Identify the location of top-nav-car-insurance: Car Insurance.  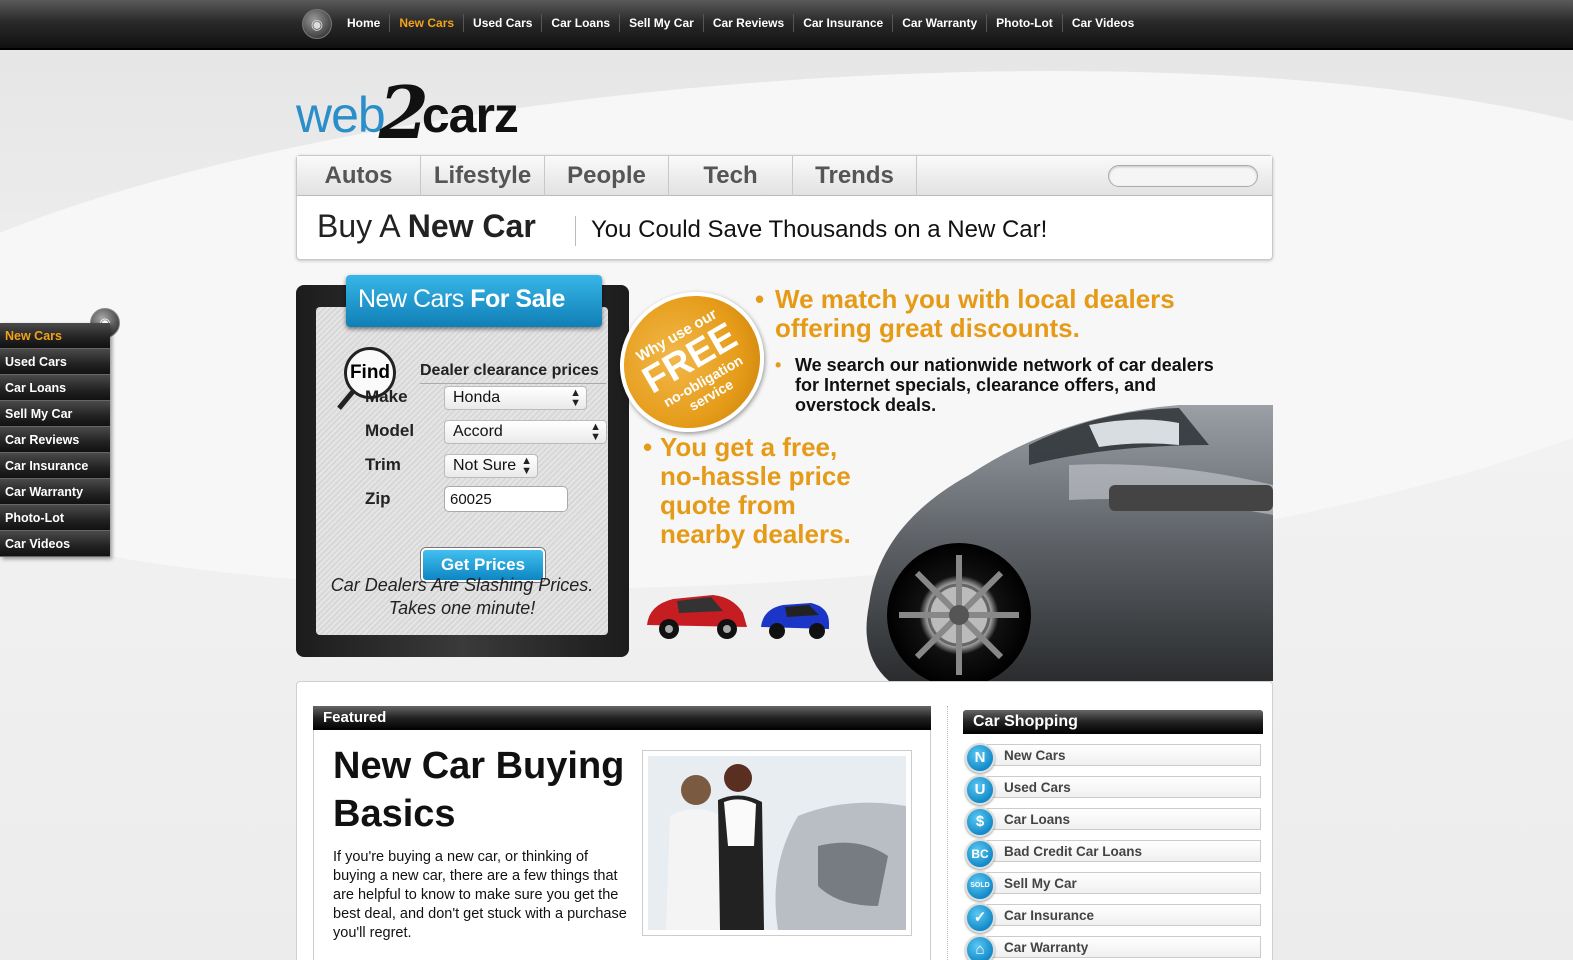
(842, 23).